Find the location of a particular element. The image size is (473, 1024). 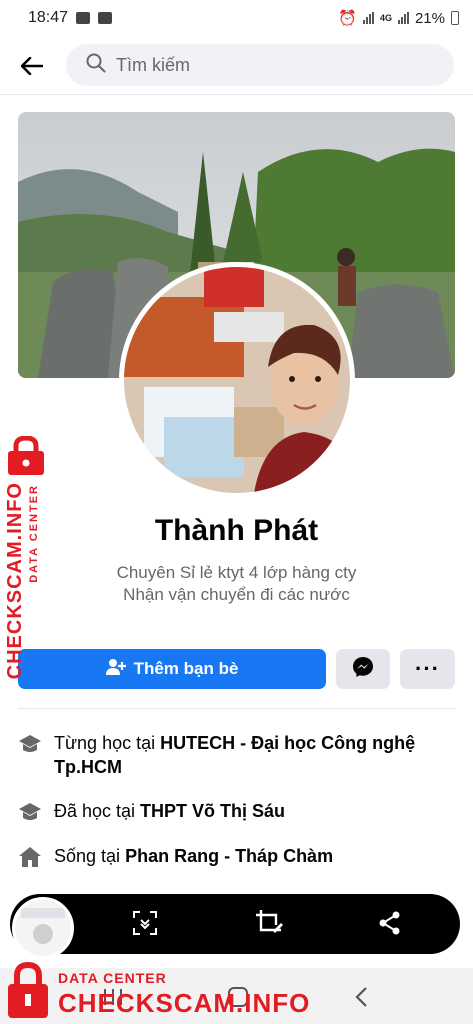

alarm-icon: ⏰ is located at coordinates (347, 18).